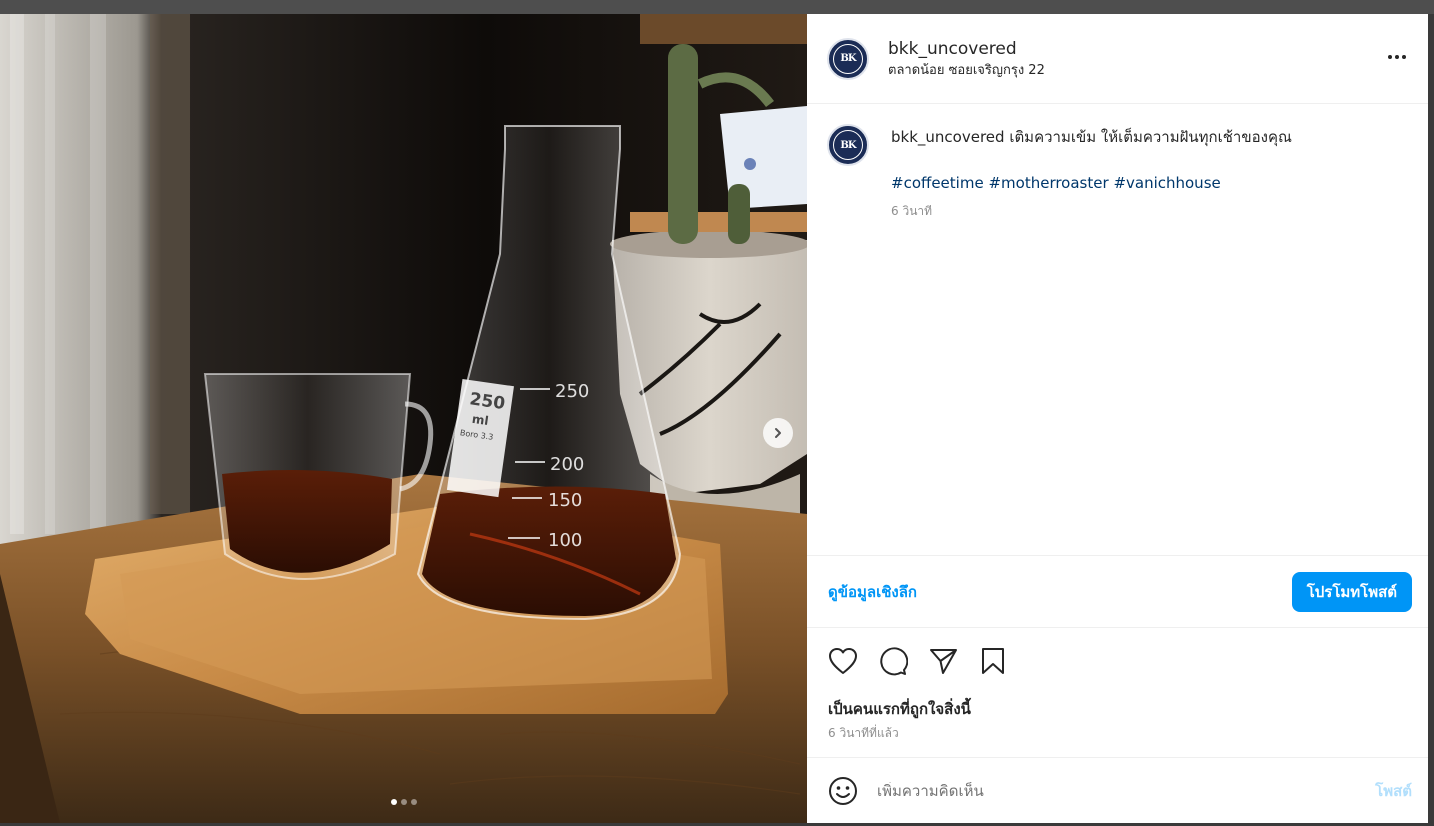 This screenshot has width=1434, height=826. Describe the element at coordinates (948, 137) in the screenshot. I see `caption-username: bkk_uncovered` at that location.